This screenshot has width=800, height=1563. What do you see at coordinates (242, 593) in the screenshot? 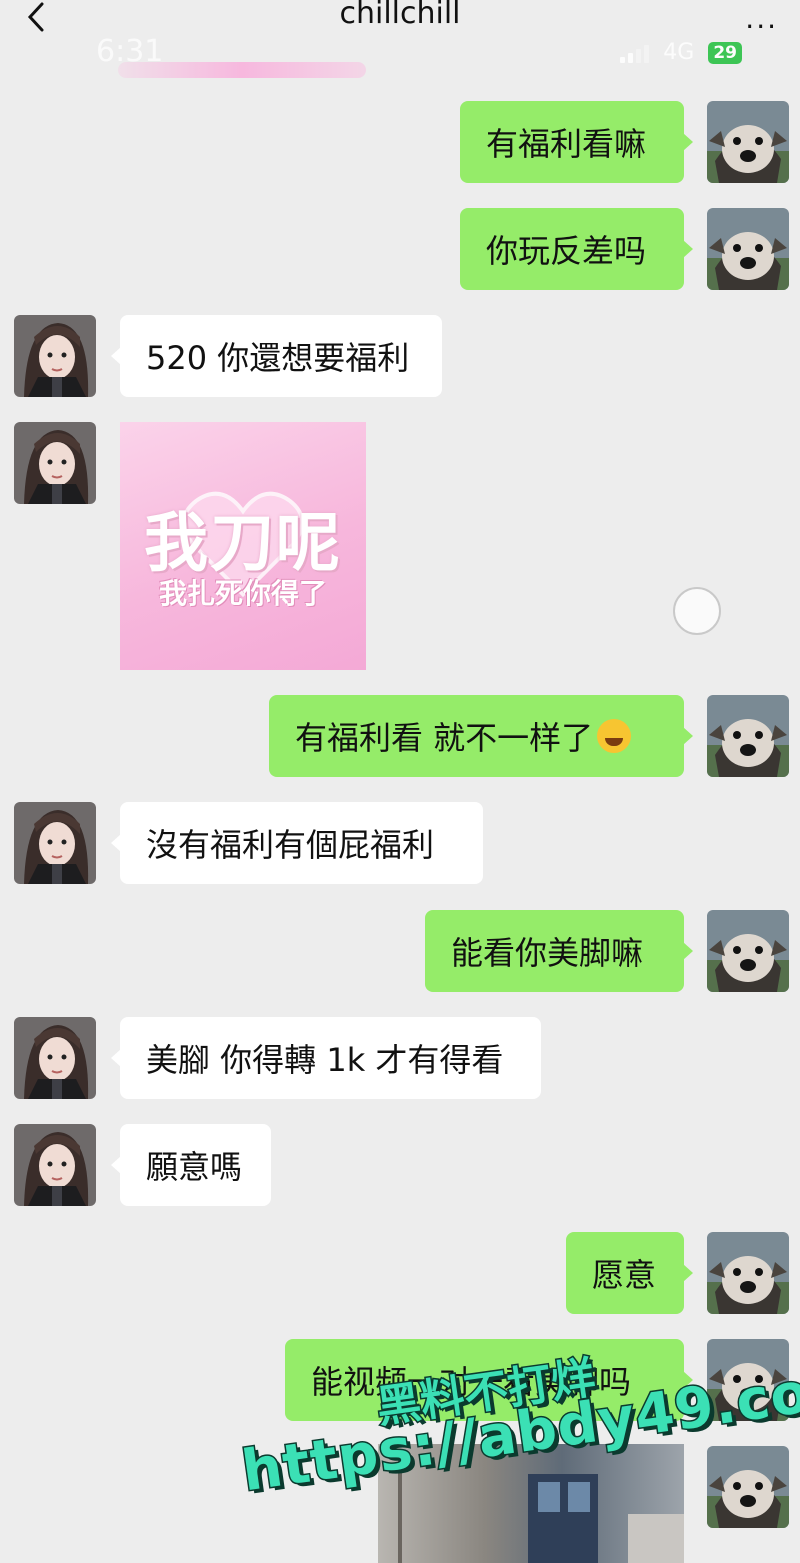
I see `sticker-subtitle: 我扎死你得了` at bounding box center [242, 593].